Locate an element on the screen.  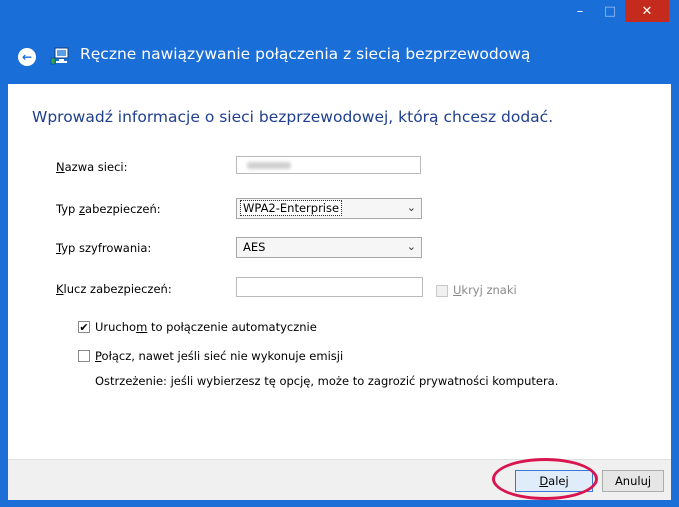
cancel-button: Anuluj is located at coordinates (633, 481).